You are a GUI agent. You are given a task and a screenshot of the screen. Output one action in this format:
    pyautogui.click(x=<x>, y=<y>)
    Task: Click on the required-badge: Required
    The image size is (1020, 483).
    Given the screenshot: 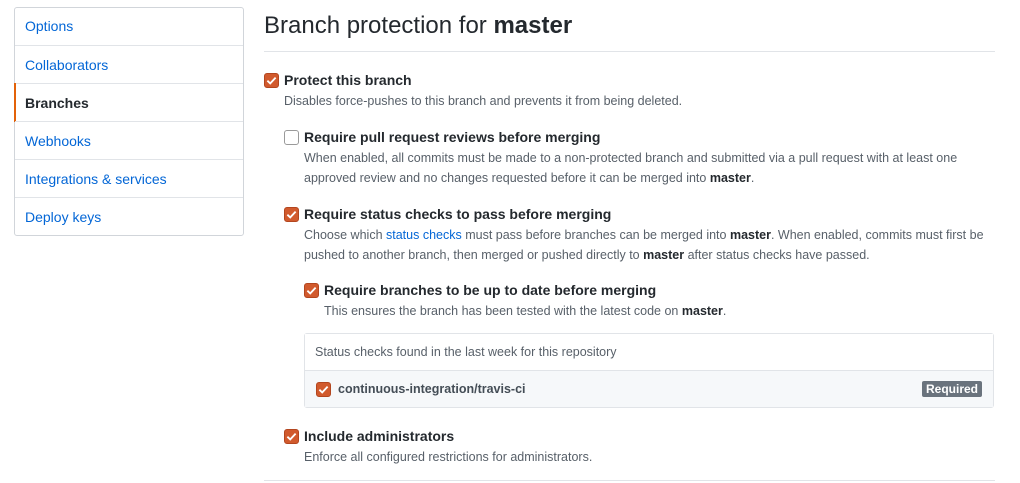 What is the action you would take?
    pyautogui.click(x=951, y=389)
    